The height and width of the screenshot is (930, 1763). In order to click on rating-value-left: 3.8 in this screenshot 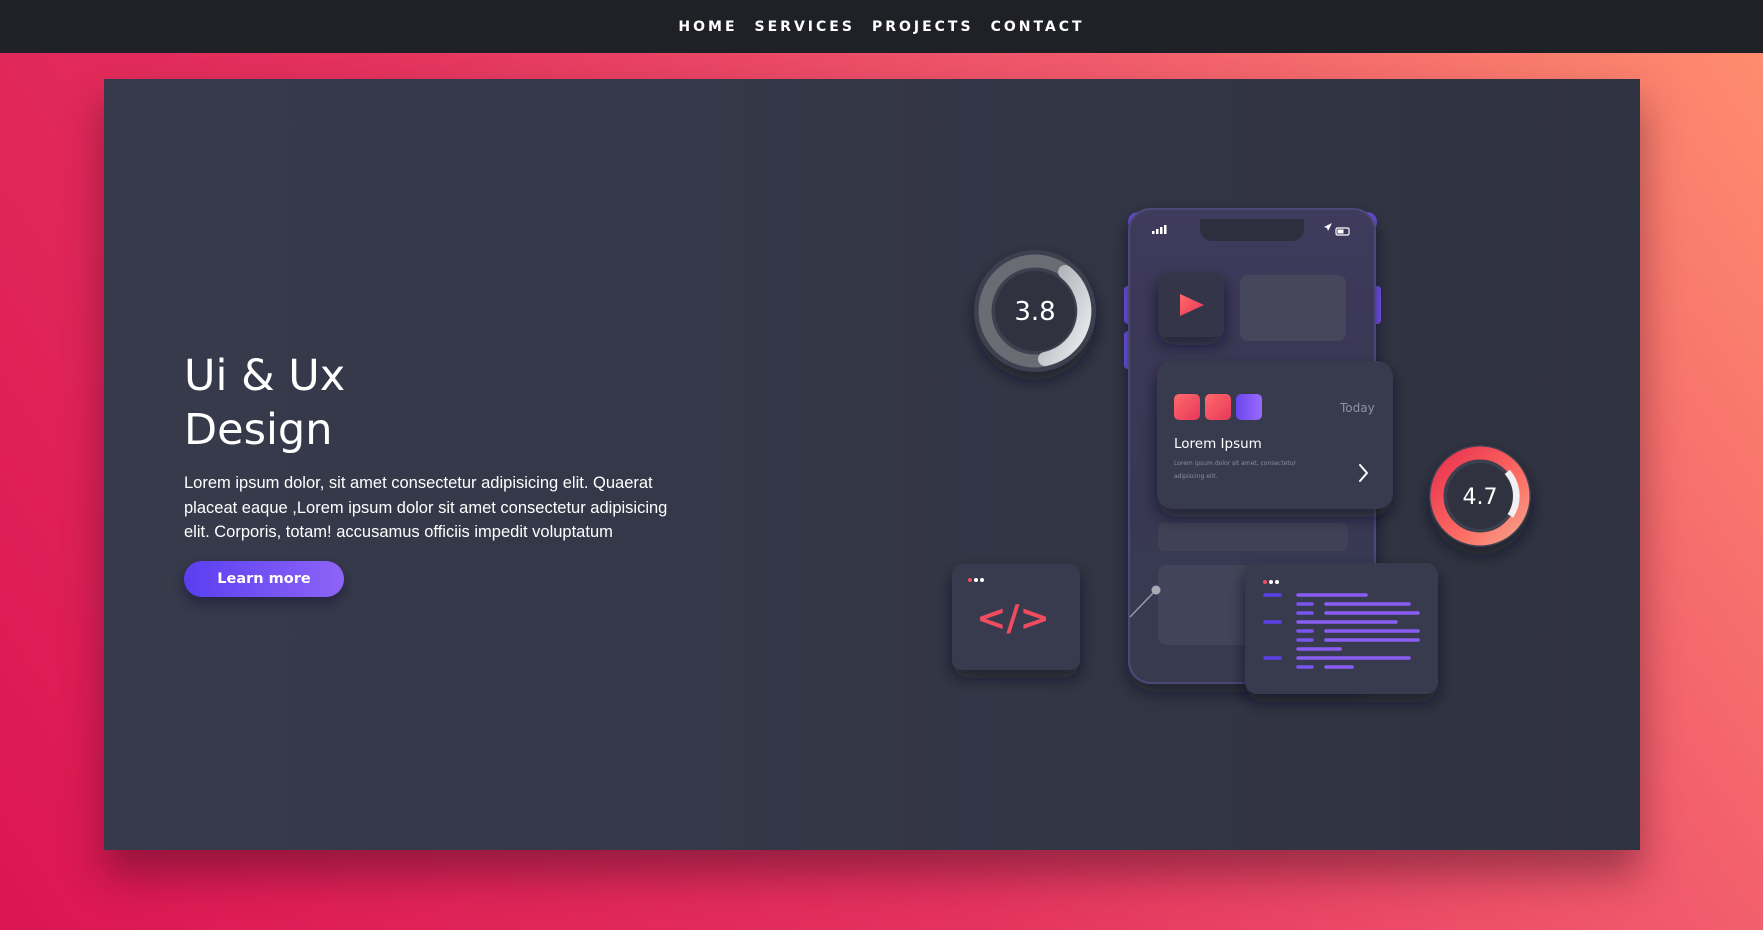, I will do `click(1034, 312)`.